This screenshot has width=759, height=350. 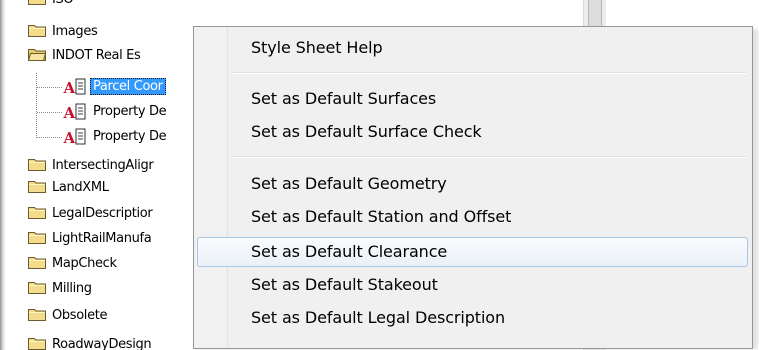 What do you see at coordinates (472, 184) in the screenshot?
I see `menu-item-default-geometry: Set as Default Geometry` at bounding box center [472, 184].